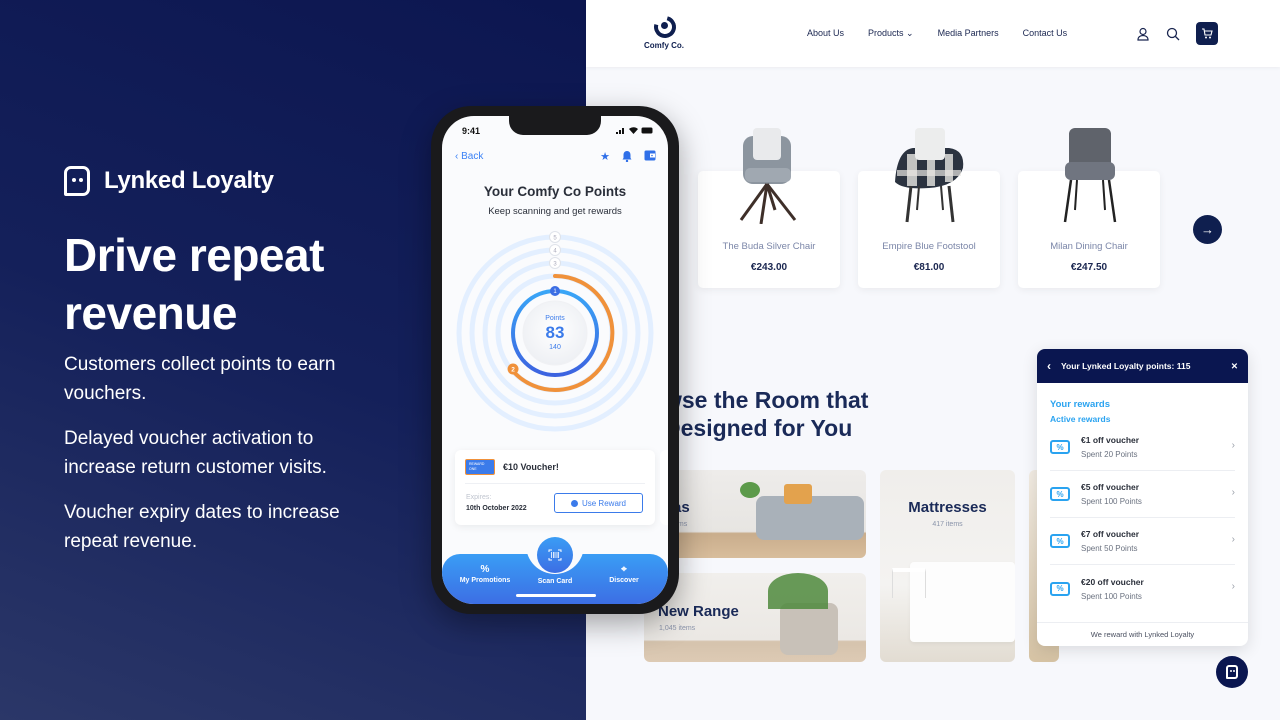 Image resolution: width=1280 pixels, height=720 pixels. What do you see at coordinates (947, 507) in the screenshot?
I see `category-title: Mattresses` at bounding box center [947, 507].